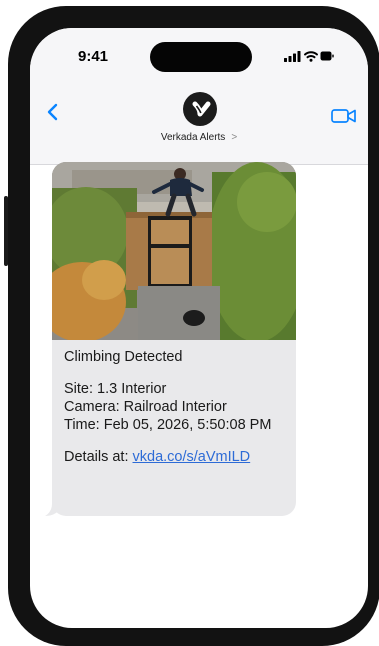  I want to click on status-bar: 9:41, so click(199, 56).